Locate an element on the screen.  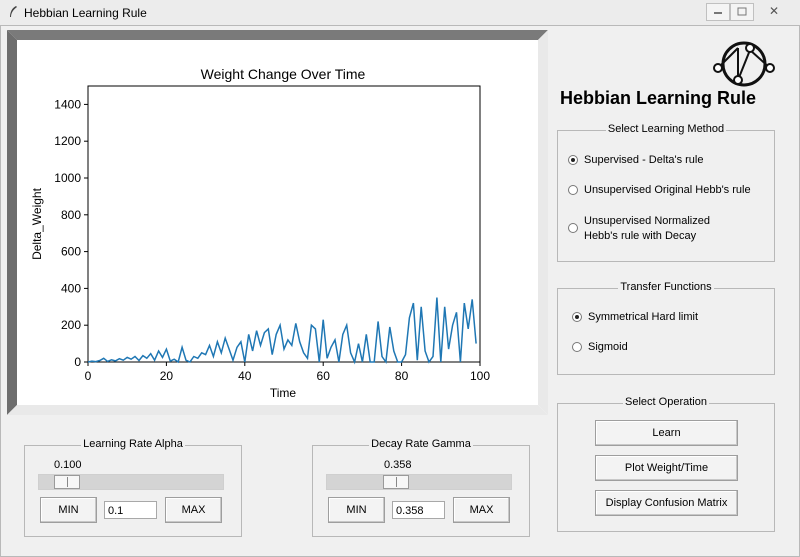
radio-original-hebb: Unsupervised Original Hebb's rule is located at coordinates (659, 190).